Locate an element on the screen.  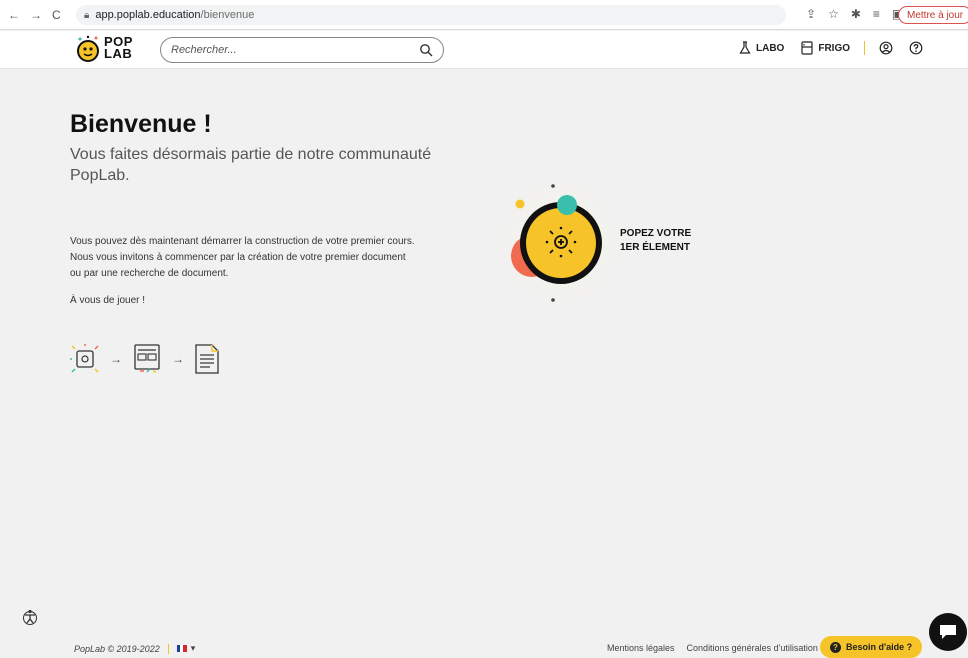
logo-mascot-icon is located at coordinates (88, 48).